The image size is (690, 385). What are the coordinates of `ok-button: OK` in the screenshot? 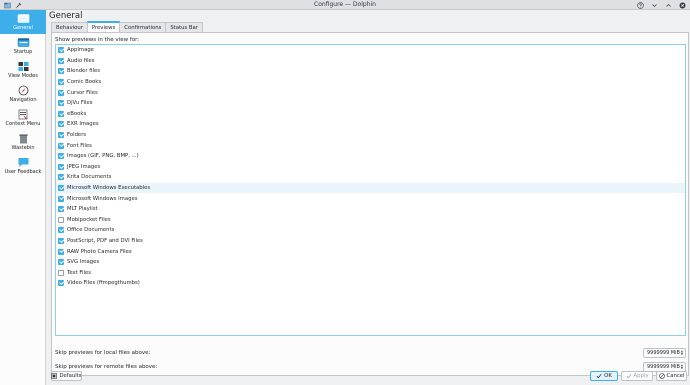 It's located at (604, 376).